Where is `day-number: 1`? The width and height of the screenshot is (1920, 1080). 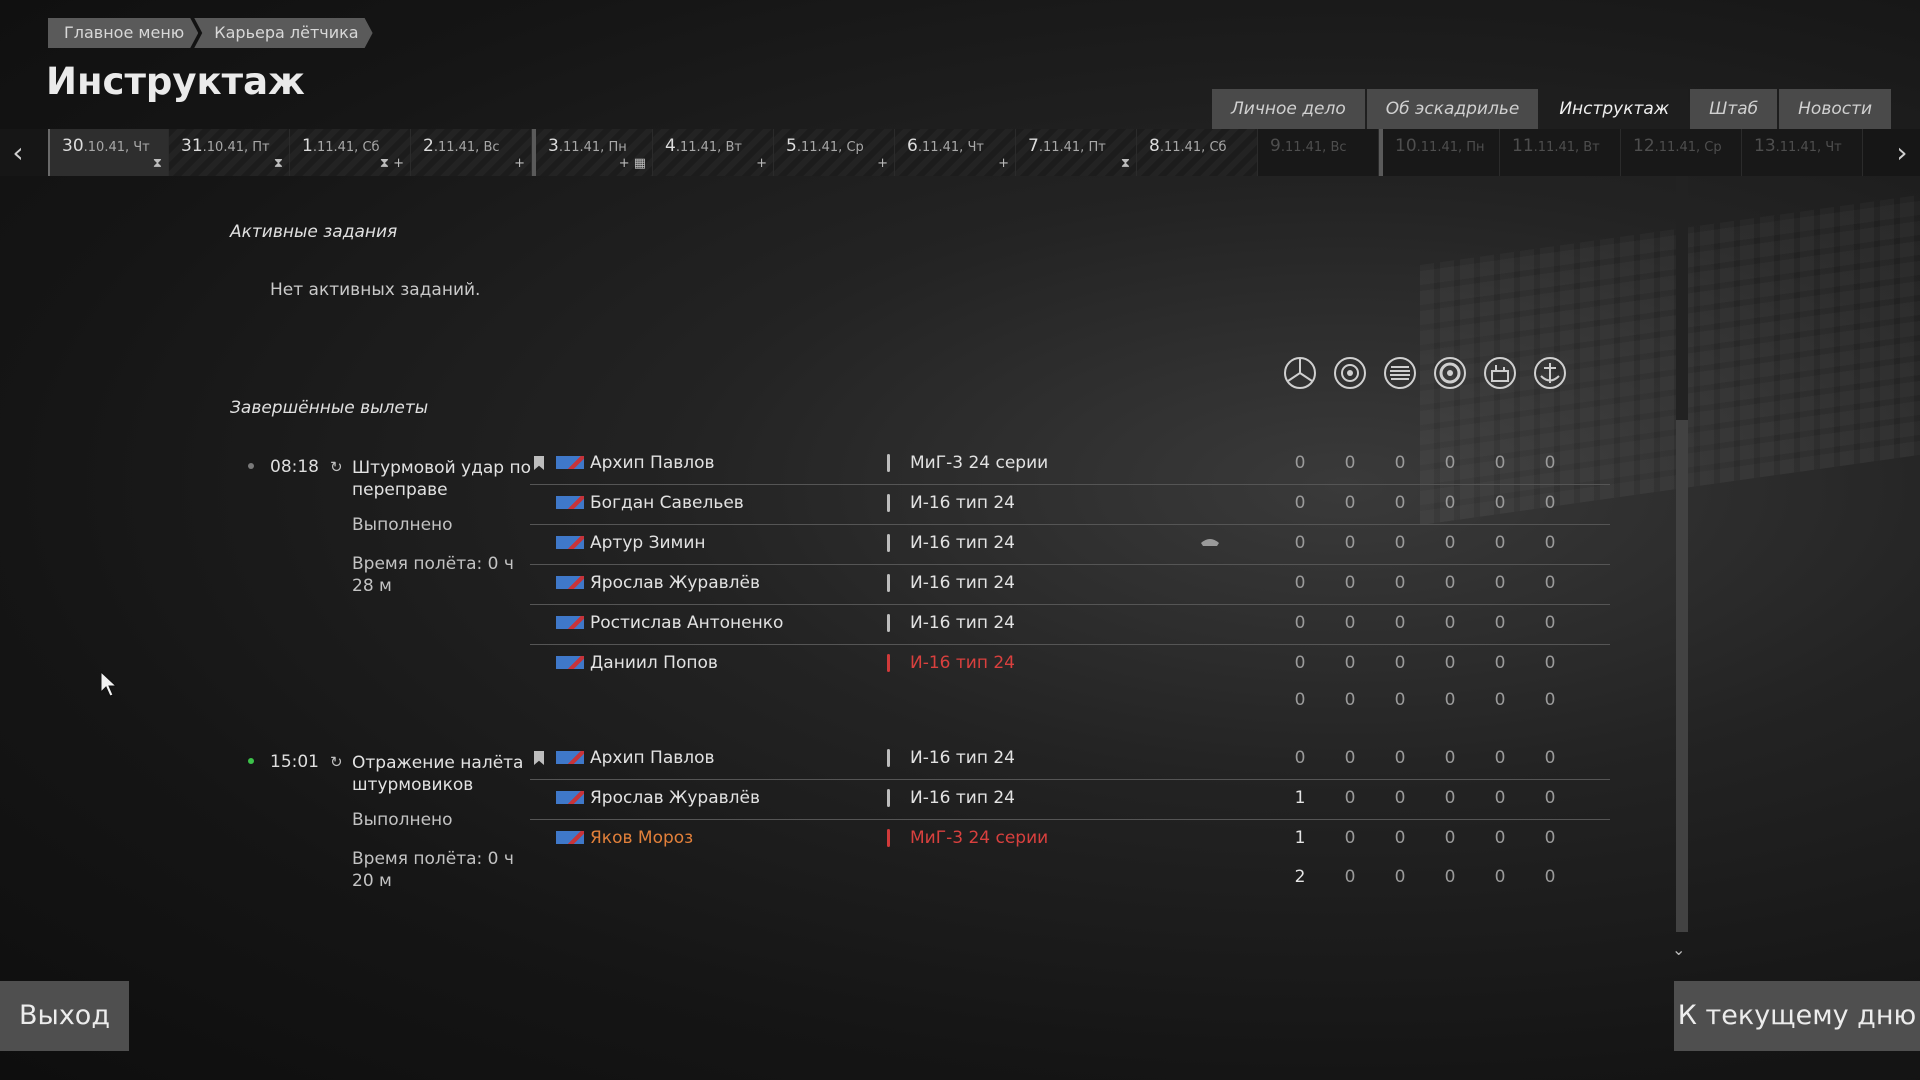 day-number: 1 is located at coordinates (307, 146).